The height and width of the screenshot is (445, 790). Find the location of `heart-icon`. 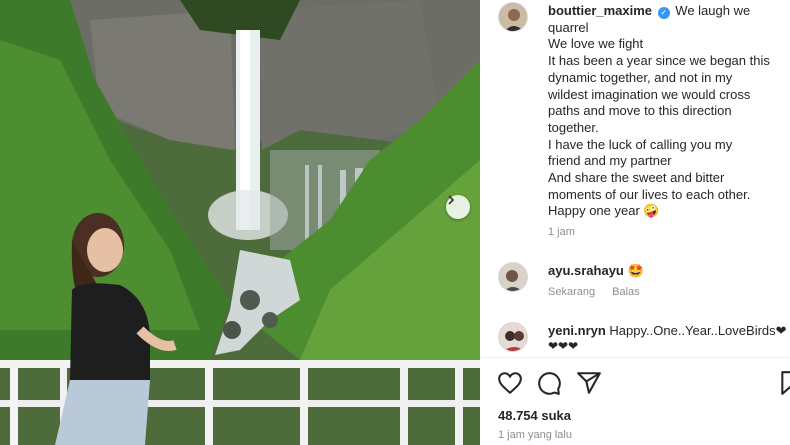

heart-icon is located at coordinates (510, 383).